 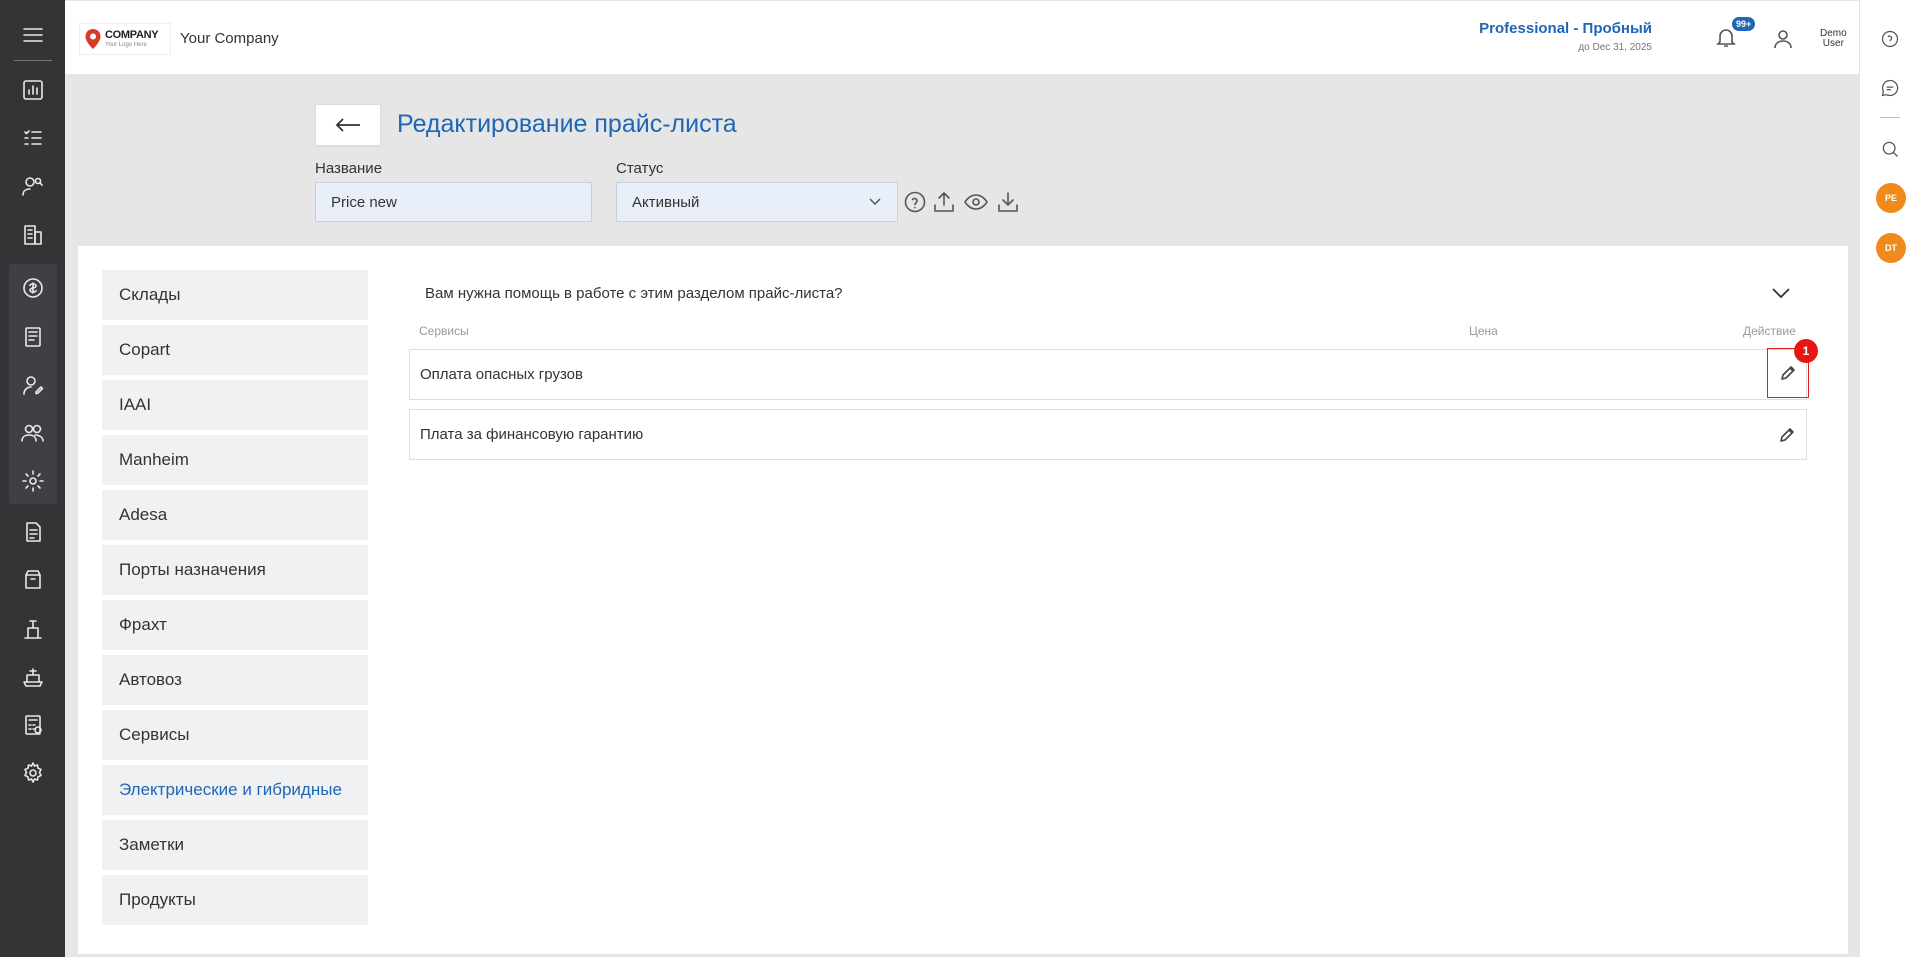 What do you see at coordinates (32, 90) in the screenshot?
I see `dashboard-icon` at bounding box center [32, 90].